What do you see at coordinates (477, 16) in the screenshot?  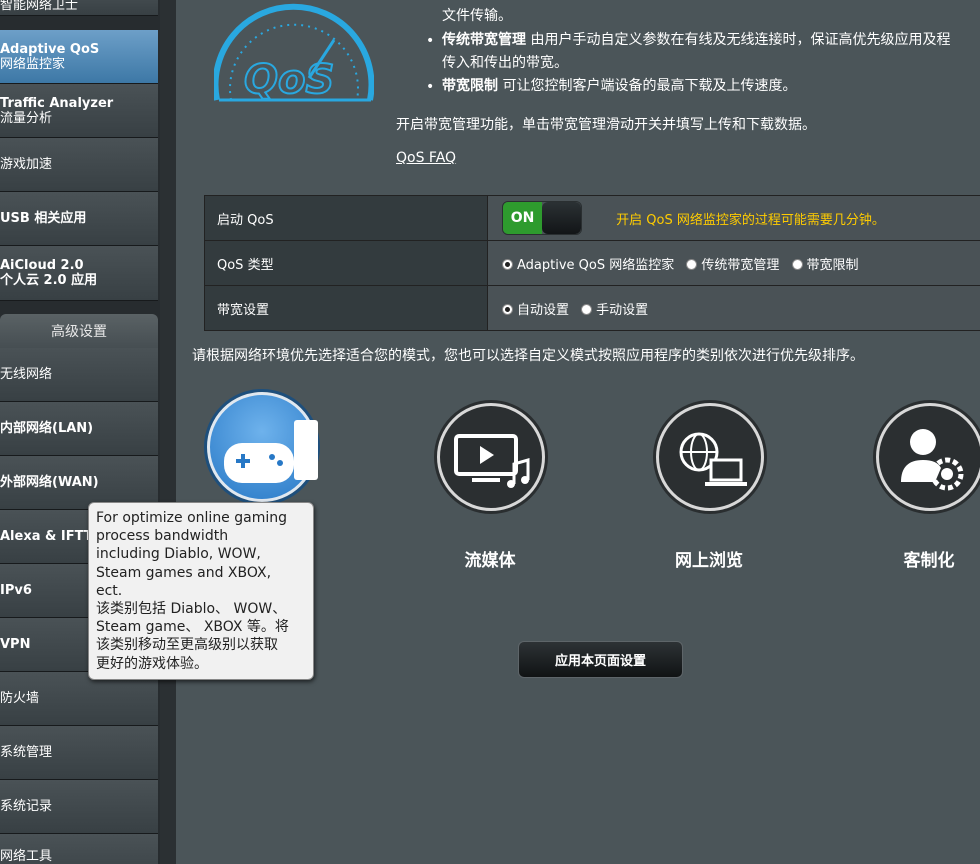 I see `bullet-1-continuation: 文件传输。` at bounding box center [477, 16].